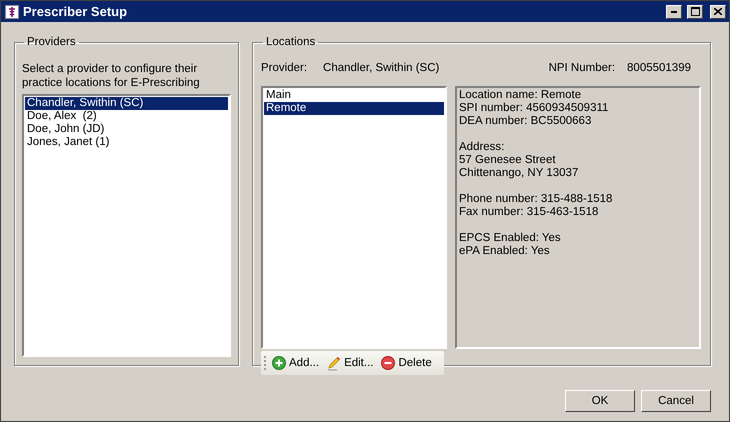 This screenshot has height=422, width=730. What do you see at coordinates (12, 11) in the screenshot?
I see `caduceus-icon` at bounding box center [12, 11].